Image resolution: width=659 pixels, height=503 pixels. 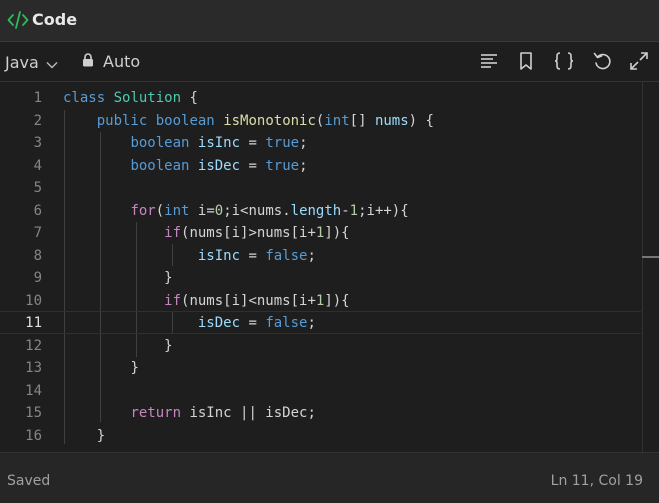 What do you see at coordinates (37, 233) in the screenshot?
I see `line-number: 7` at bounding box center [37, 233].